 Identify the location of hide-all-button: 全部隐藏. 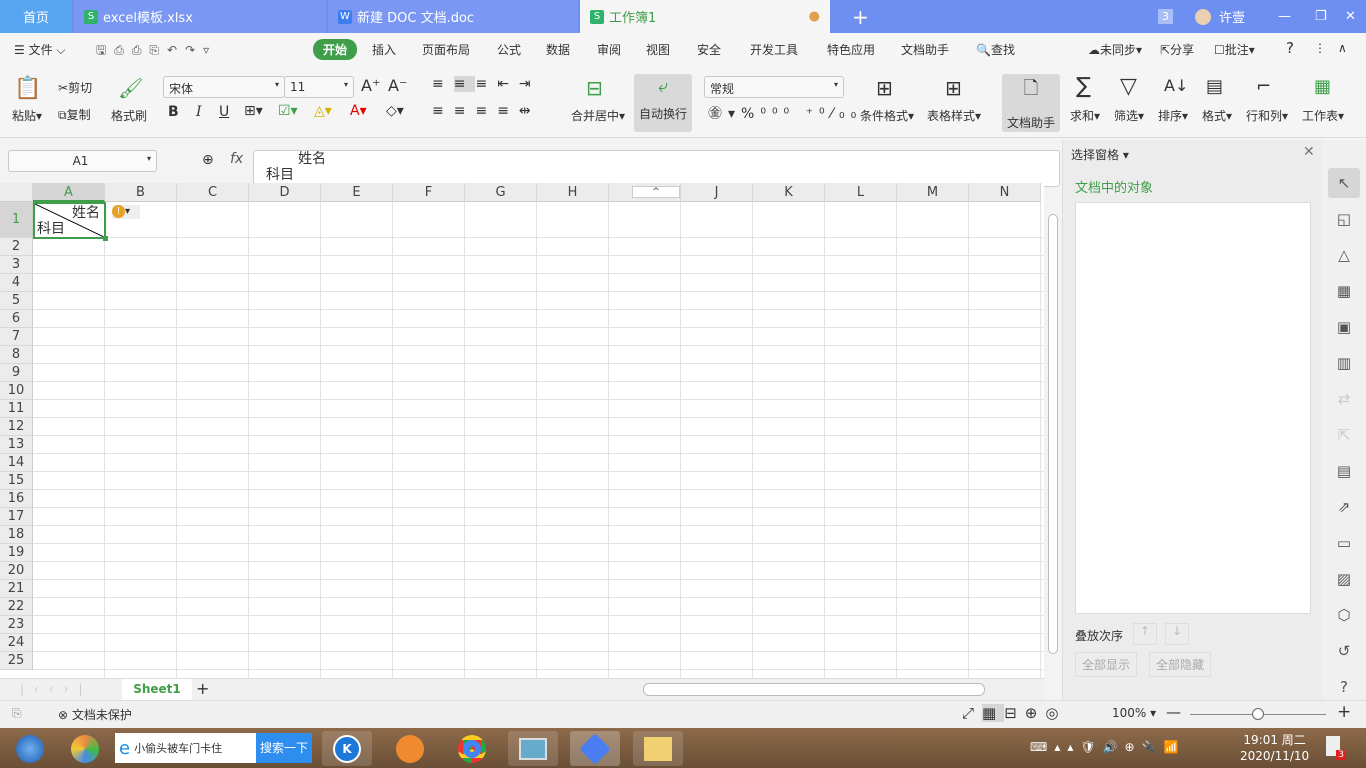
(1180, 664).